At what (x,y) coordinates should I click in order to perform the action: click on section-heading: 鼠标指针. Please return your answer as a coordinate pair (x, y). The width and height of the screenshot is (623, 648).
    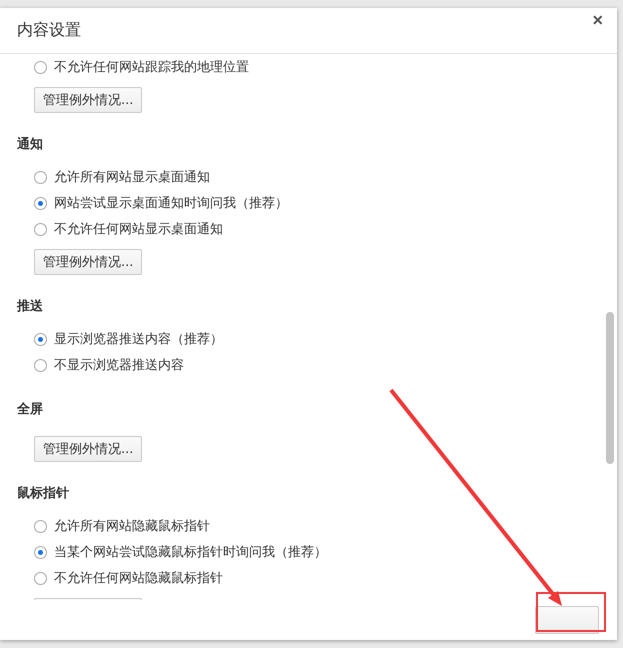
    Looking at the image, I should click on (43, 494).